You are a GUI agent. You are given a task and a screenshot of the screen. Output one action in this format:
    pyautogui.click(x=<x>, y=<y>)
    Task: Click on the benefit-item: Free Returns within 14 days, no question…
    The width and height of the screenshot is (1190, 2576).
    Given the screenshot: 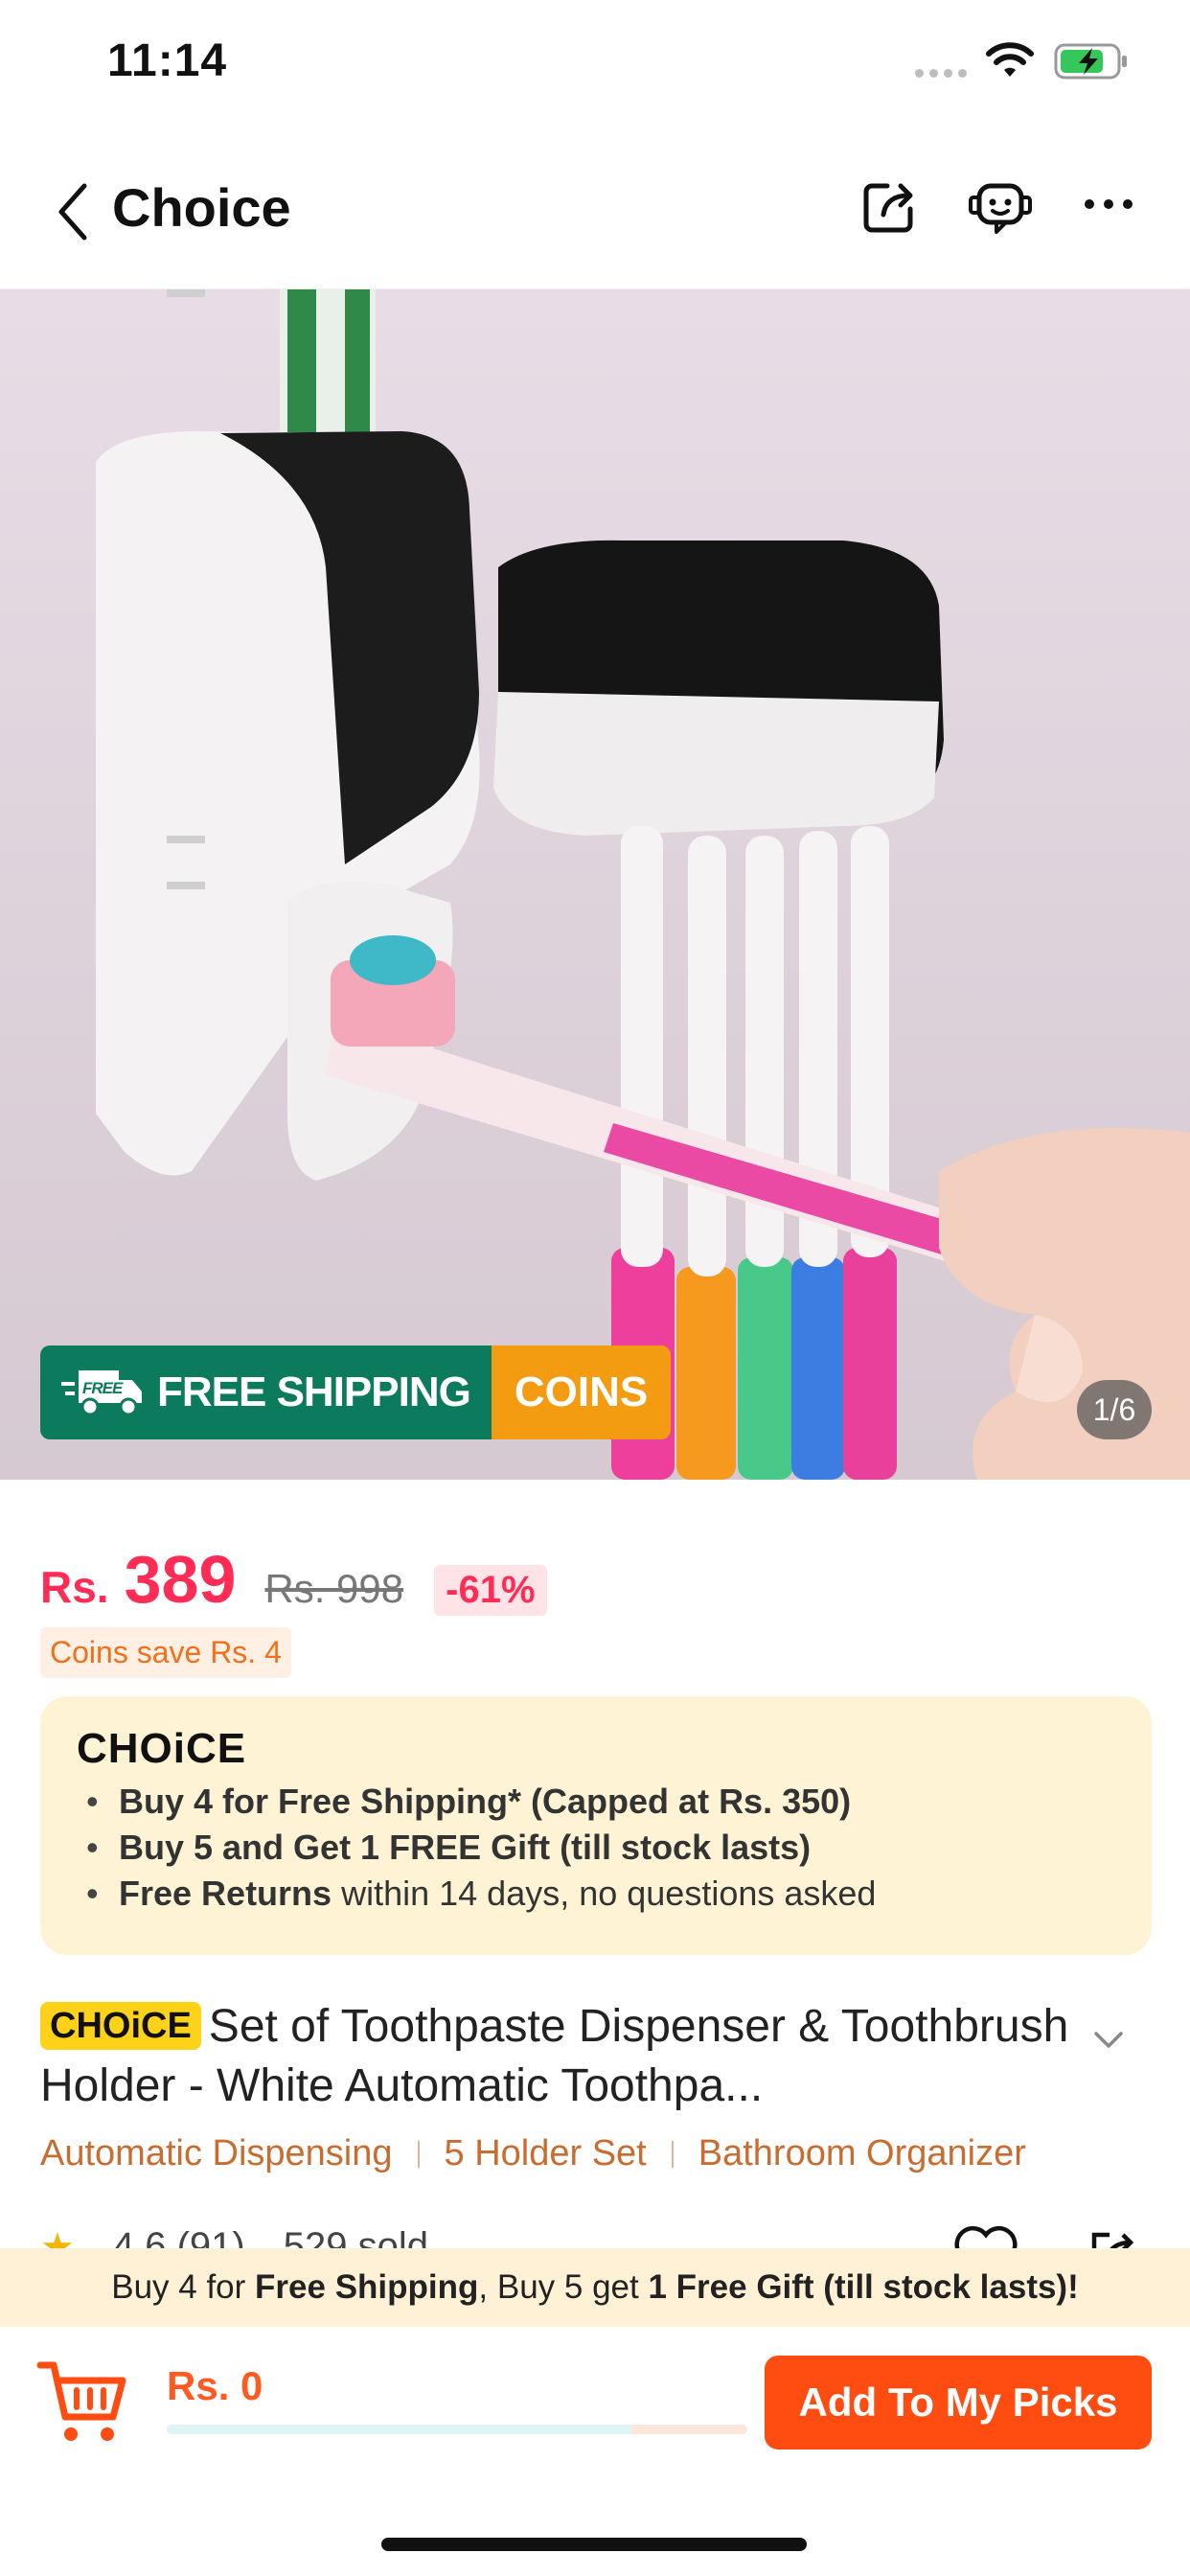 What is the action you would take?
    pyautogui.click(x=481, y=1894)
    